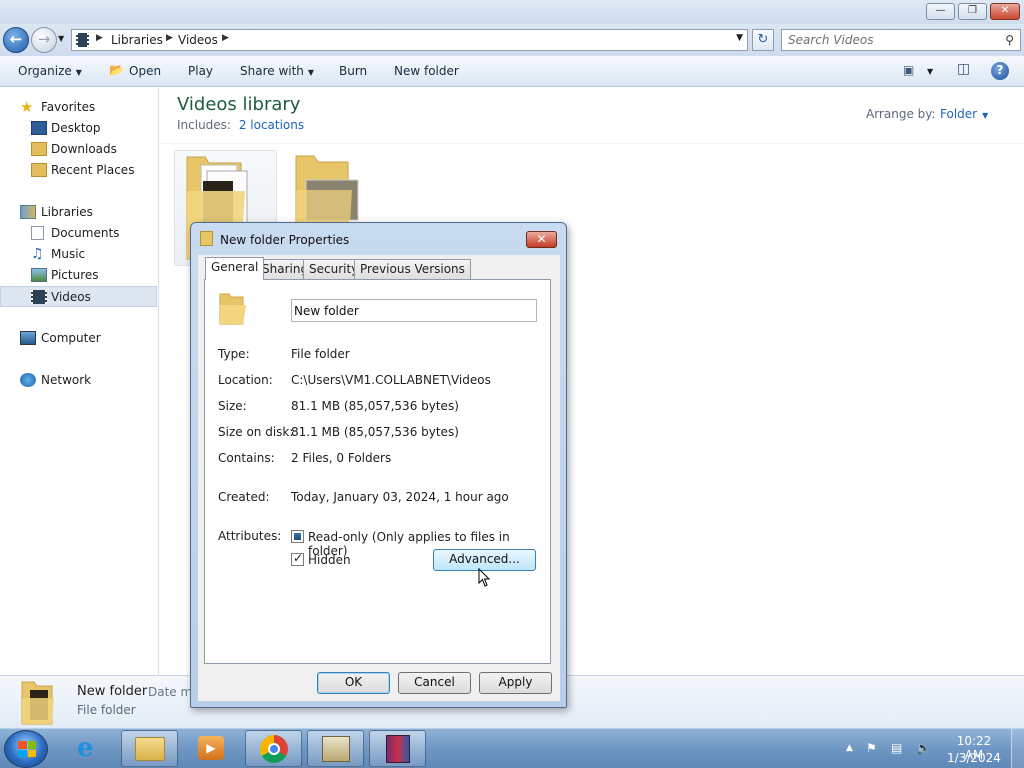  I want to click on taskbar-media-player: ▶, so click(211, 748).